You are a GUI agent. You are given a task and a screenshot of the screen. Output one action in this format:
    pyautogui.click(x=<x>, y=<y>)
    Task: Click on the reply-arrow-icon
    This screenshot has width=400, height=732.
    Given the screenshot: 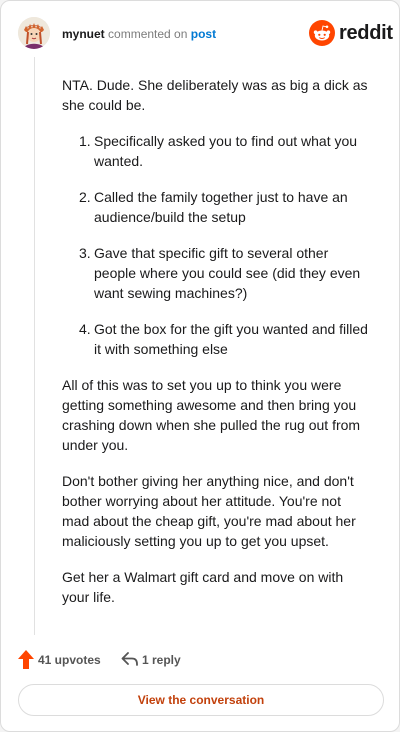 What is the action you would take?
    pyautogui.click(x=129, y=659)
    